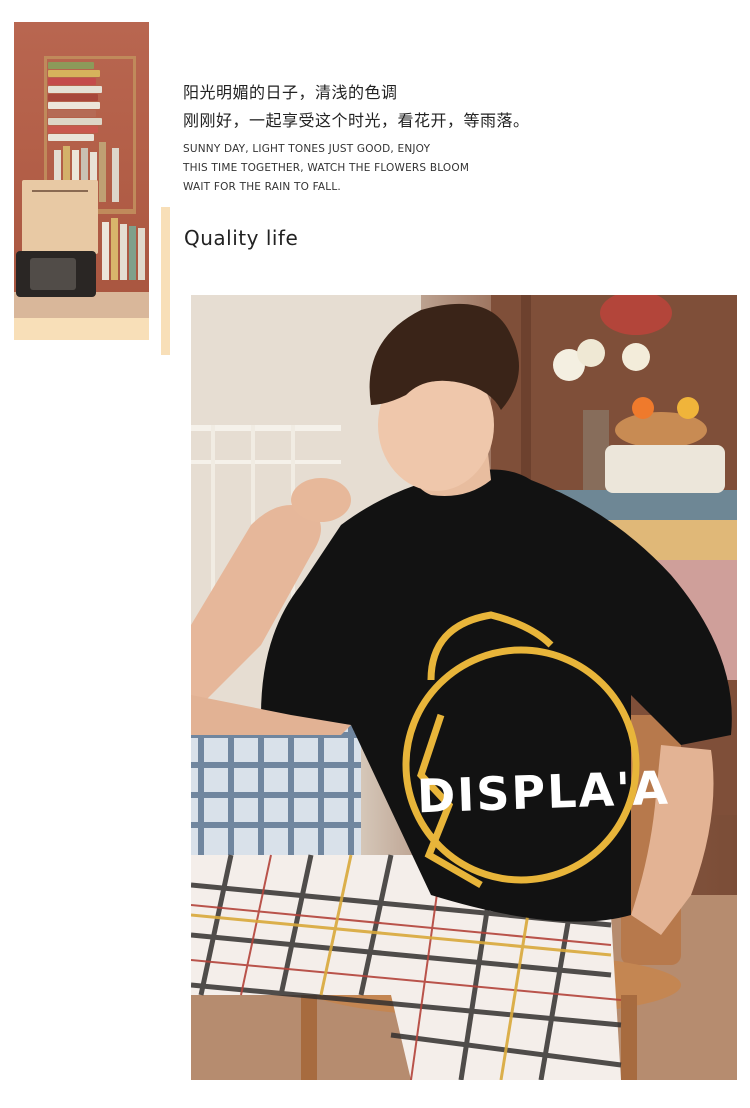  I want to click on bookshelf-photo, so click(81, 170).